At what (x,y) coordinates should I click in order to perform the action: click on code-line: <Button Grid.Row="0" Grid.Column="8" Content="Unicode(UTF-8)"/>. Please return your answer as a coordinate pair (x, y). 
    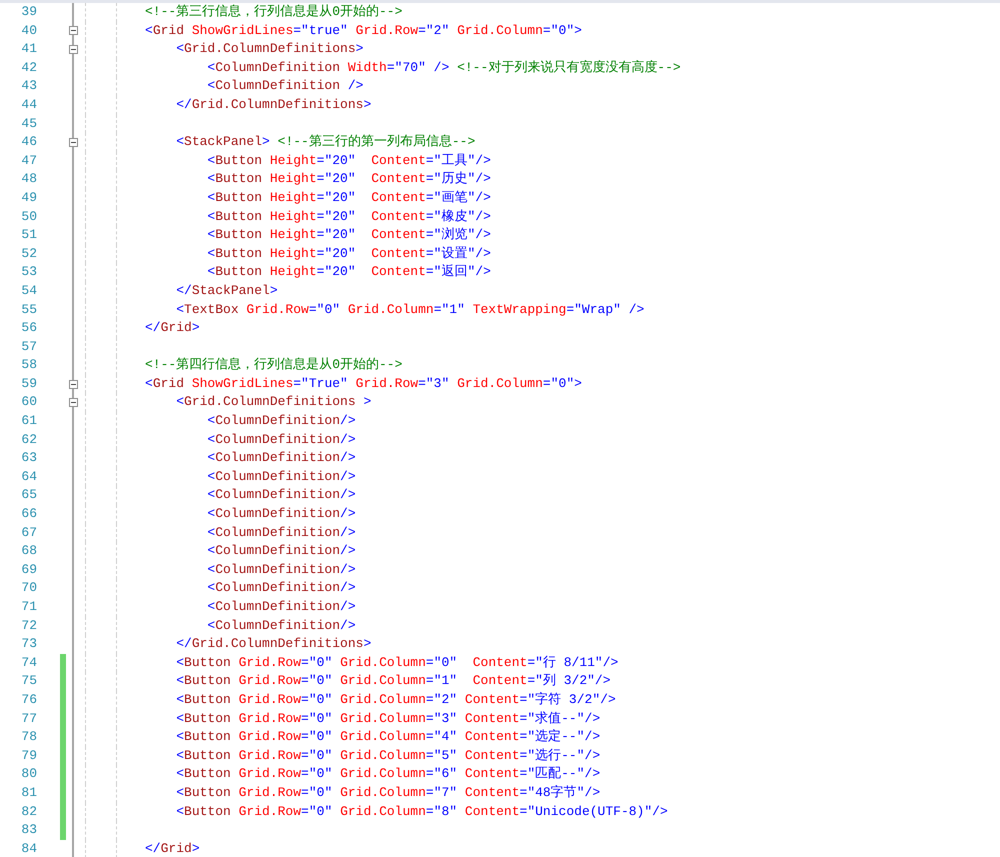
    Looking at the image, I should click on (421, 811).